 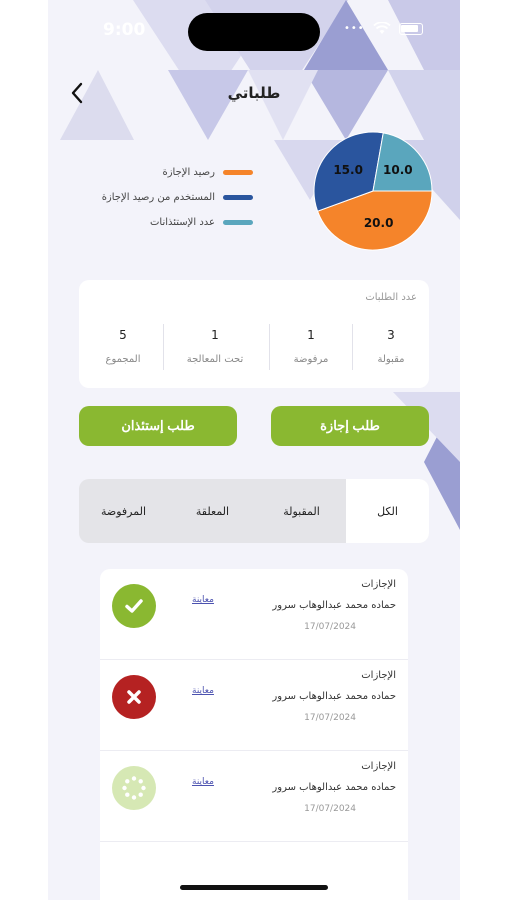 I want to click on tab-approved: المقبولة, so click(x=301, y=511).